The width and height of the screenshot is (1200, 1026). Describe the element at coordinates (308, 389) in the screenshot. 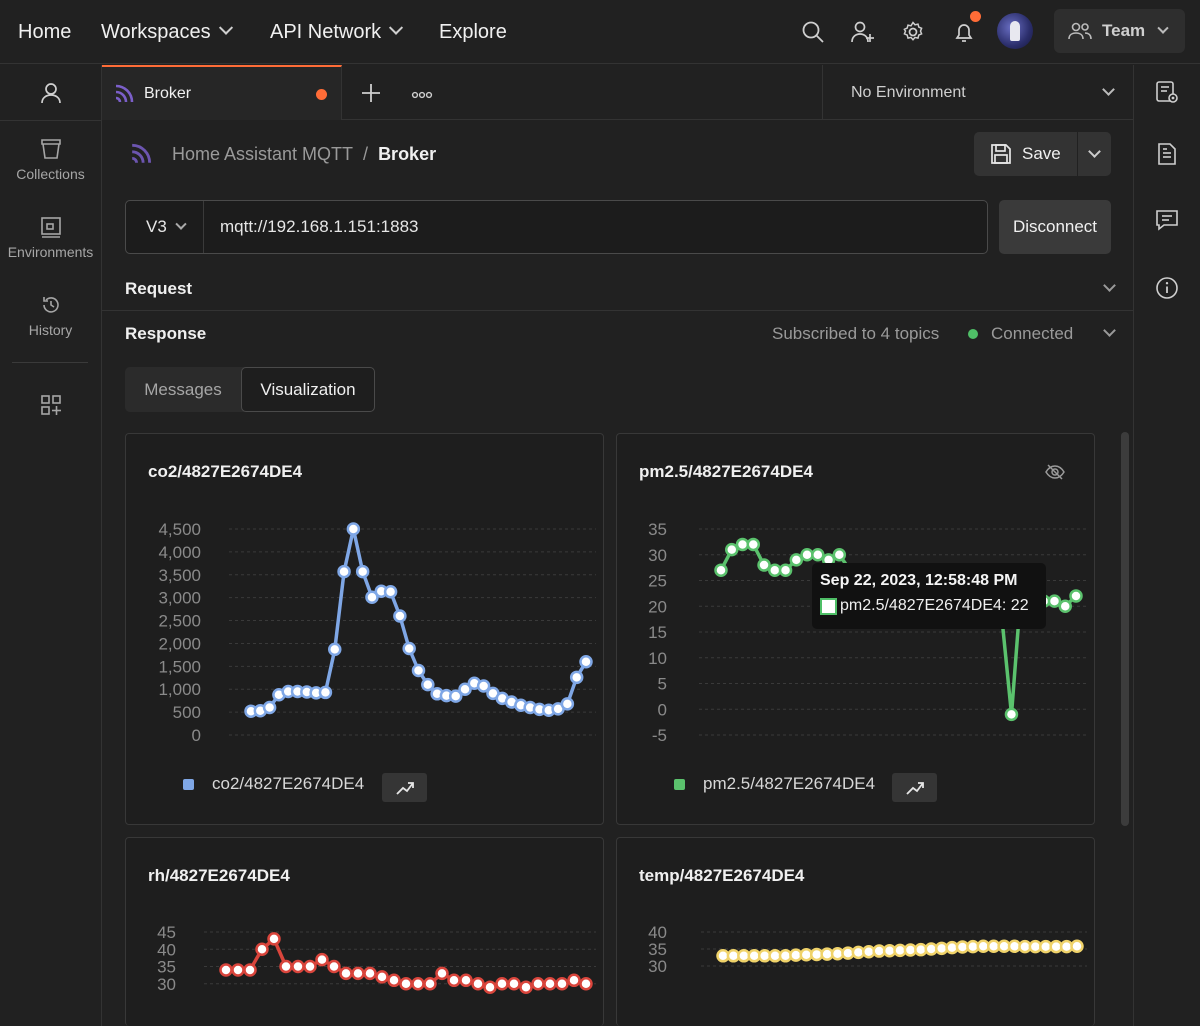

I see `tab-visualization: Visualization` at that location.